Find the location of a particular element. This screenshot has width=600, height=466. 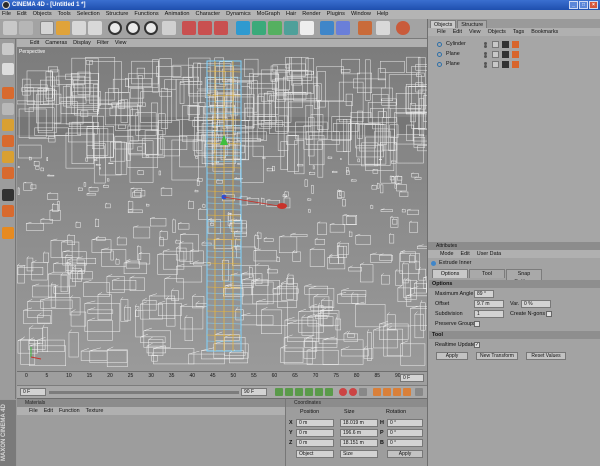

cube-icon is located at coordinates (243, 28).